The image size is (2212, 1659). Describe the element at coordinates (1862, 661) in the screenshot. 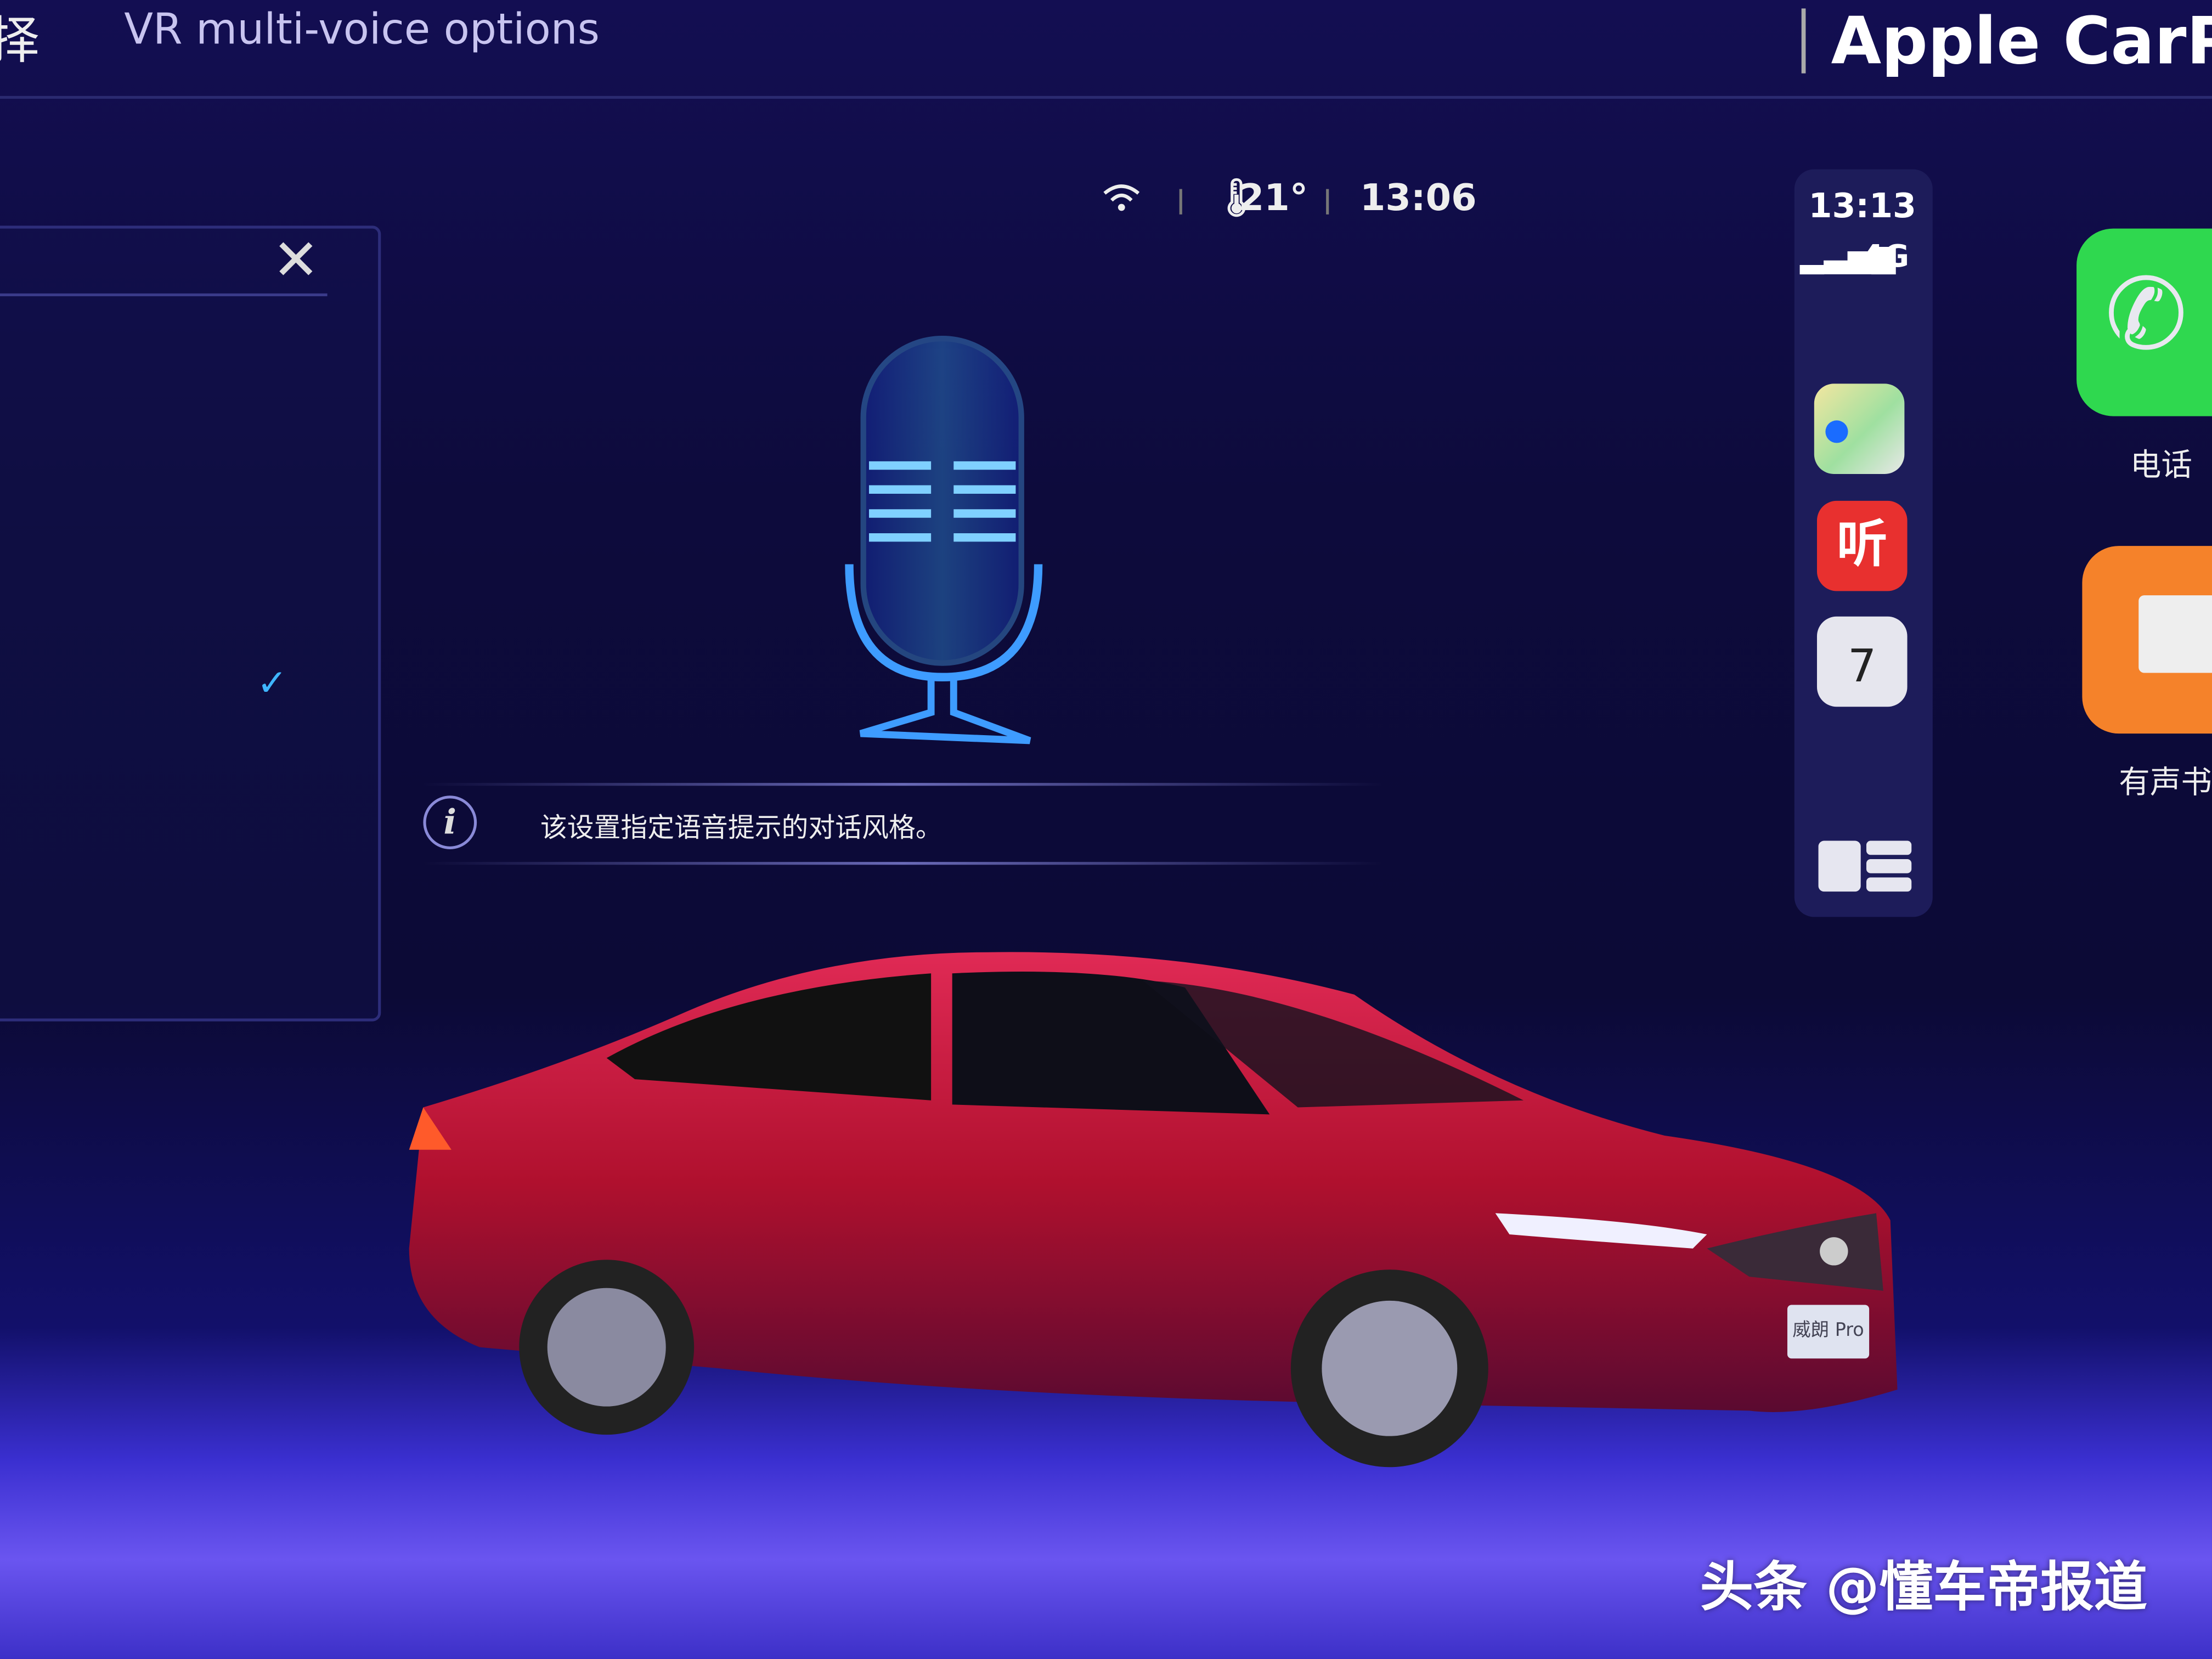

I see `calendar-app-icon: 7` at that location.